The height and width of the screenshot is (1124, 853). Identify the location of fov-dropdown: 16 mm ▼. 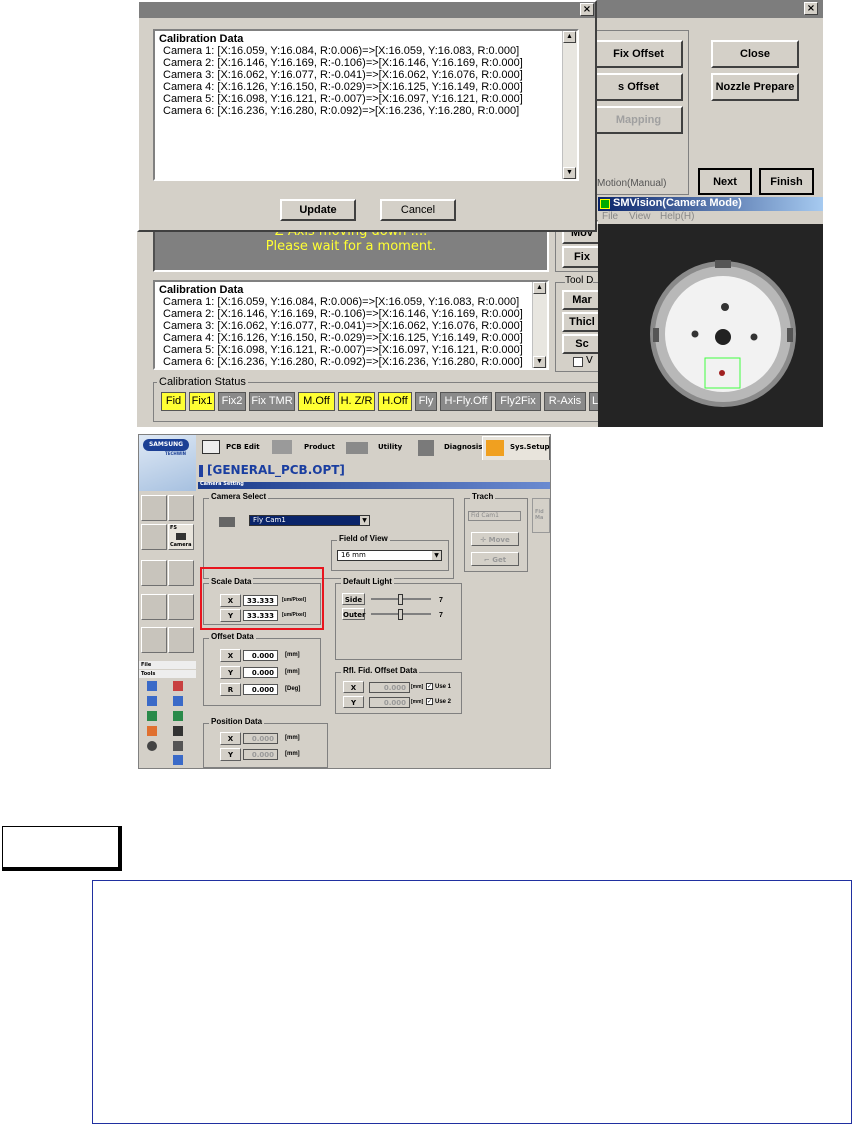
(389, 555).